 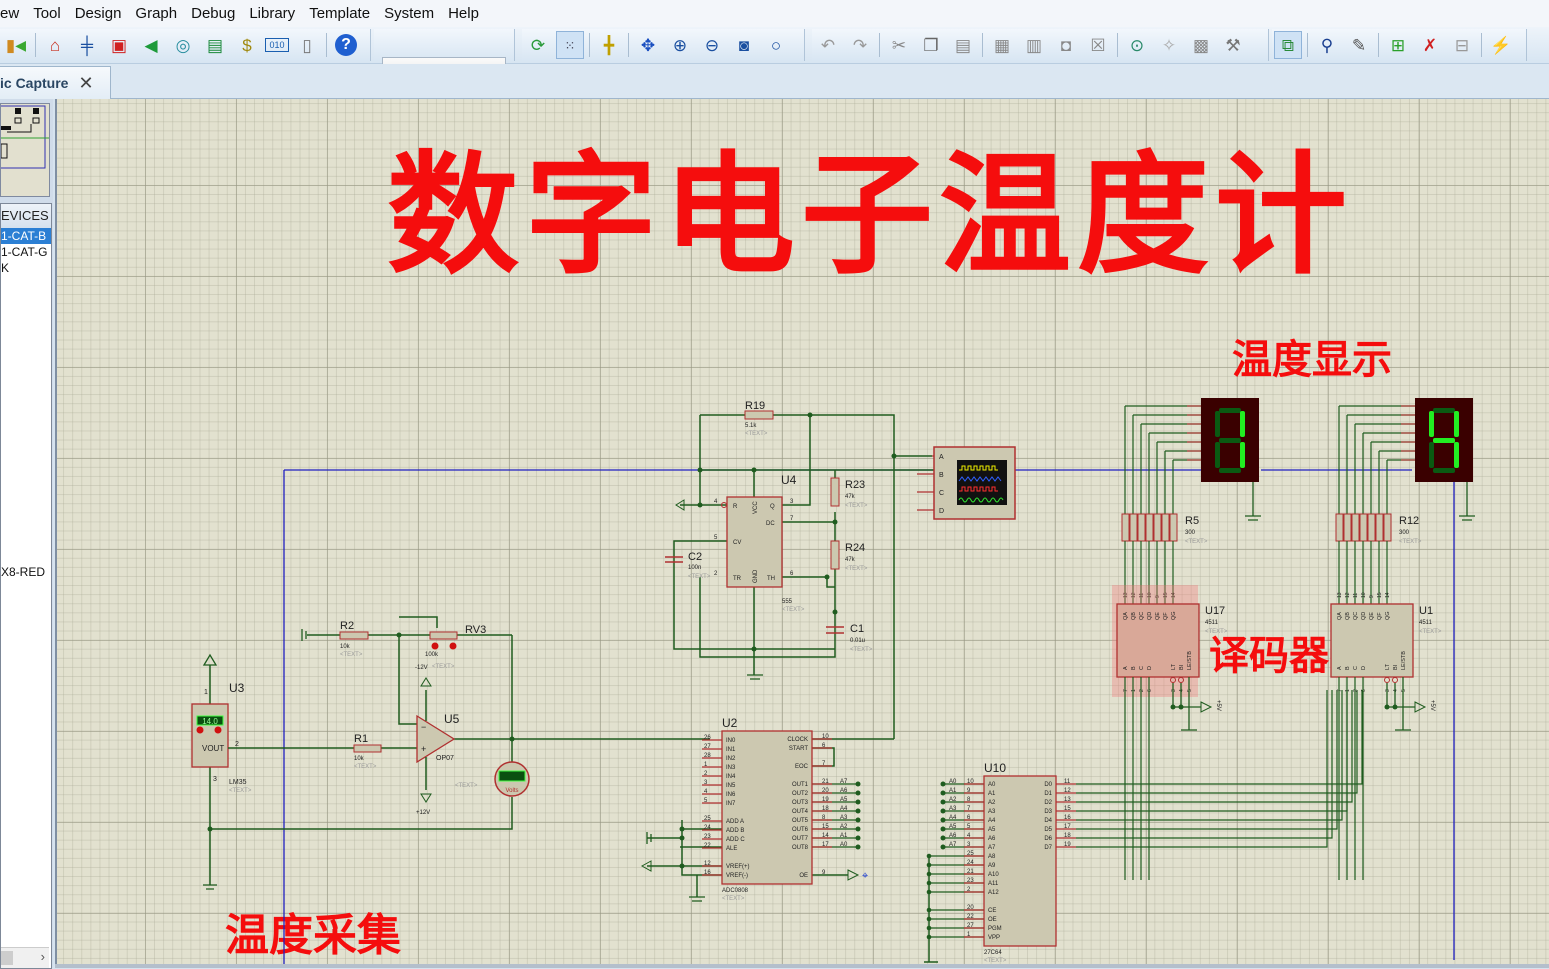 I want to click on zoom-out-icon: ⊖, so click(x=712, y=45).